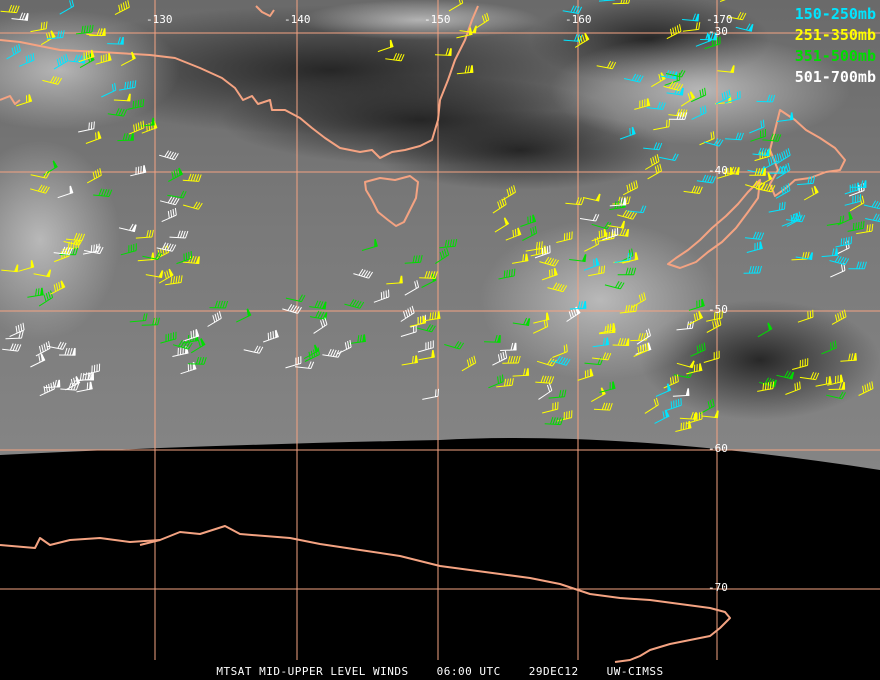  I want to click on lon-label: -140, so click(297, 19).